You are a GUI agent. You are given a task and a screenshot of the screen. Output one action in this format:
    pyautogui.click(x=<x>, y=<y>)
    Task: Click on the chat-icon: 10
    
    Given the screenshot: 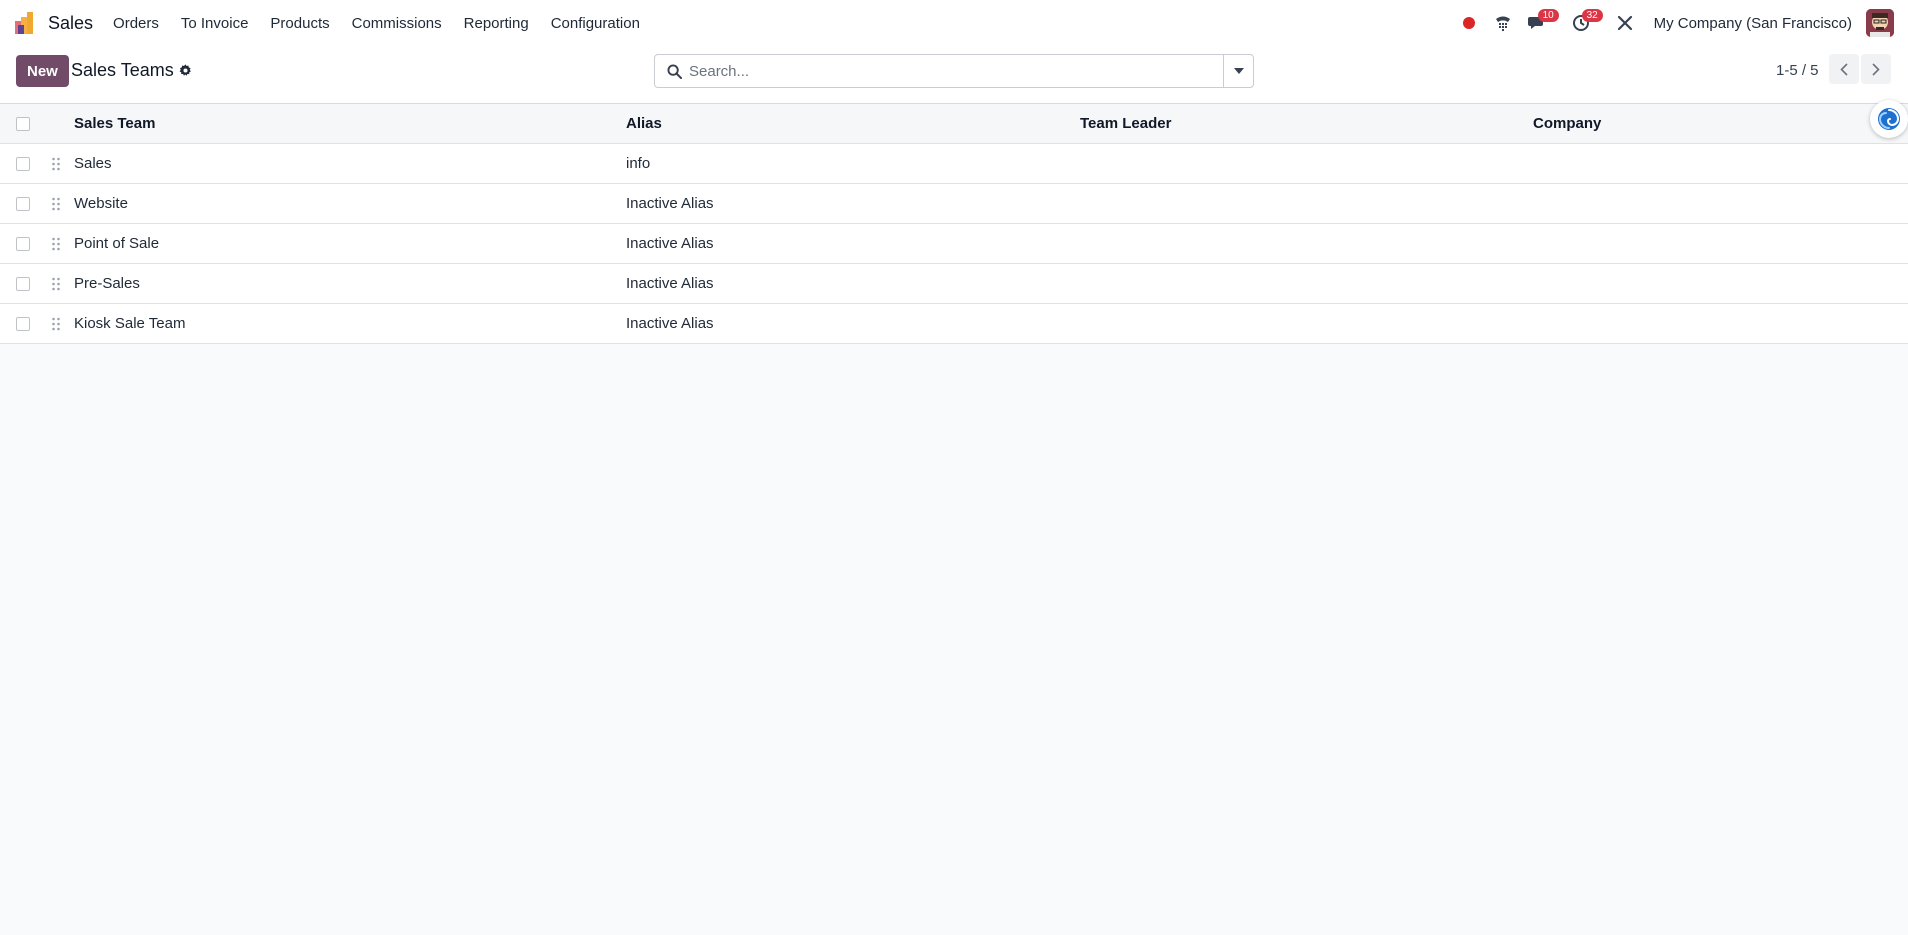 What is the action you would take?
    pyautogui.click(x=1540, y=23)
    